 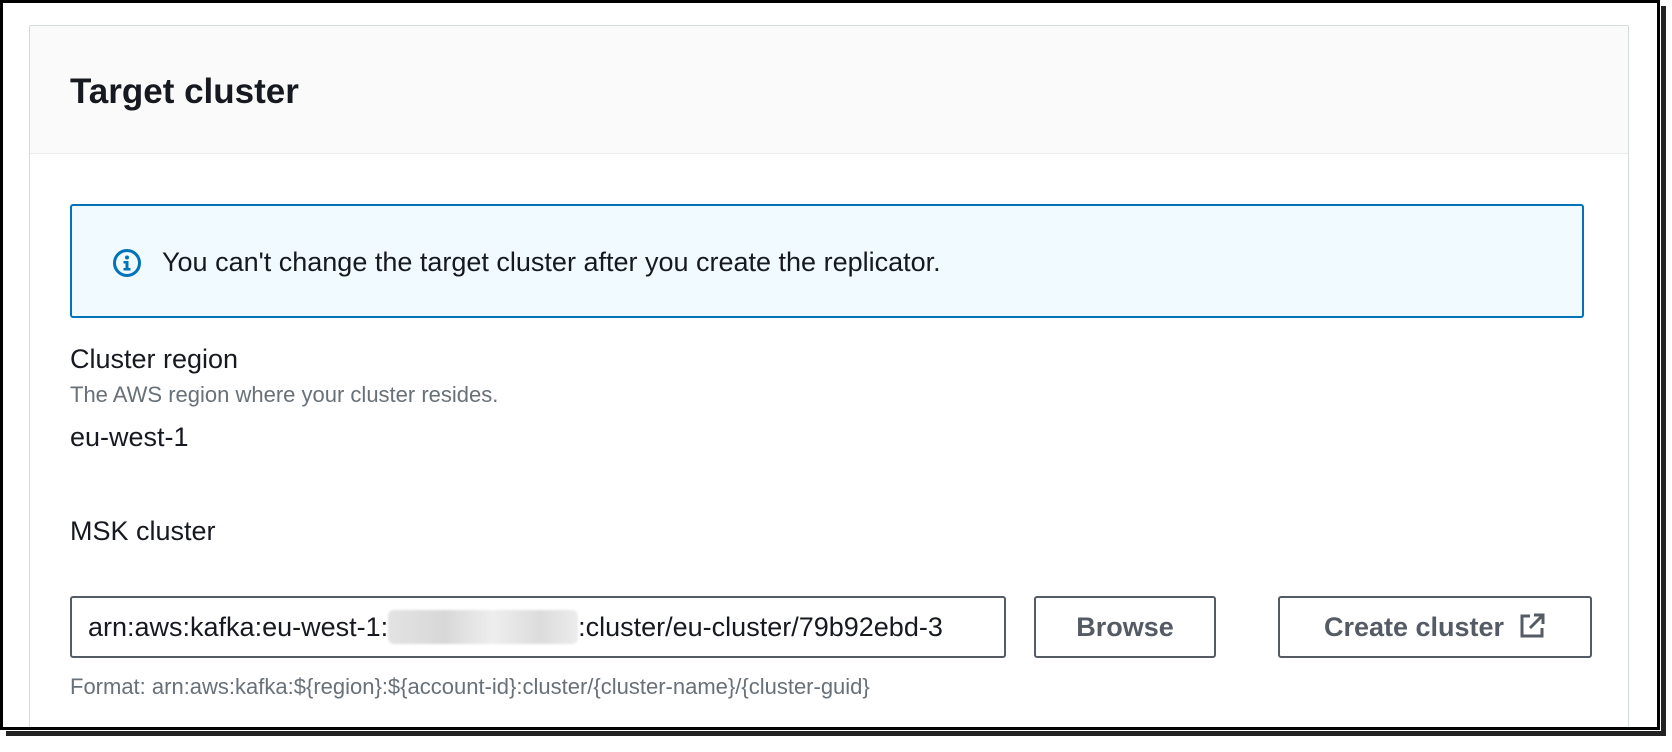 What do you see at coordinates (1532, 625) in the screenshot?
I see `external-link-icon` at bounding box center [1532, 625].